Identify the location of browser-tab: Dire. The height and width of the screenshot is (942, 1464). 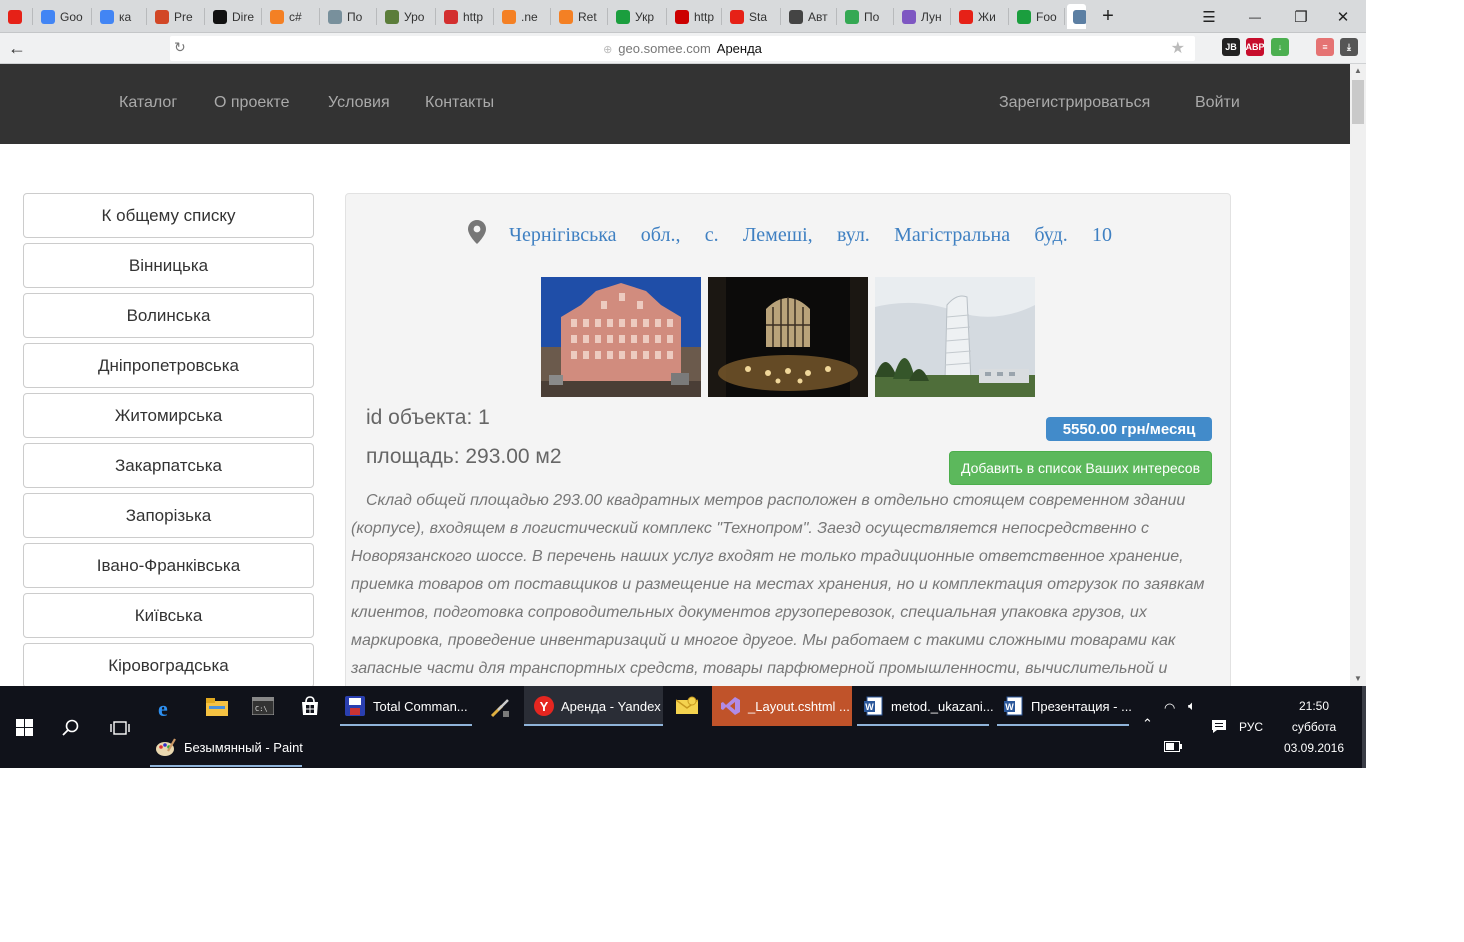
(233, 16).